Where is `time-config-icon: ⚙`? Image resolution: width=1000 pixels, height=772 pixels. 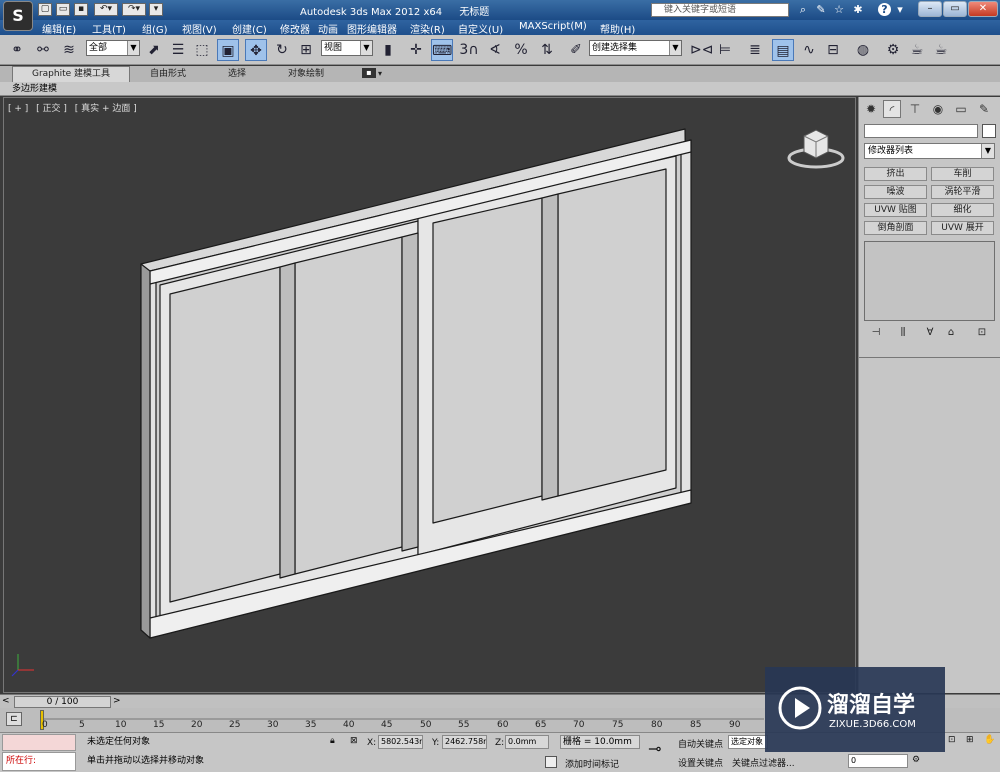
time-config-icon: ⚙ is located at coordinates (916, 760).